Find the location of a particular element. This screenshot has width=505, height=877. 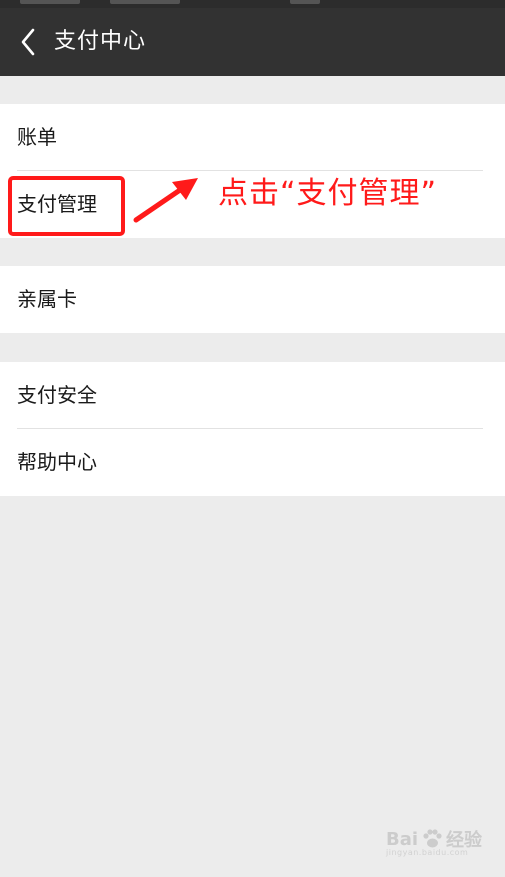

arrow-icon is located at coordinates (165, 200).